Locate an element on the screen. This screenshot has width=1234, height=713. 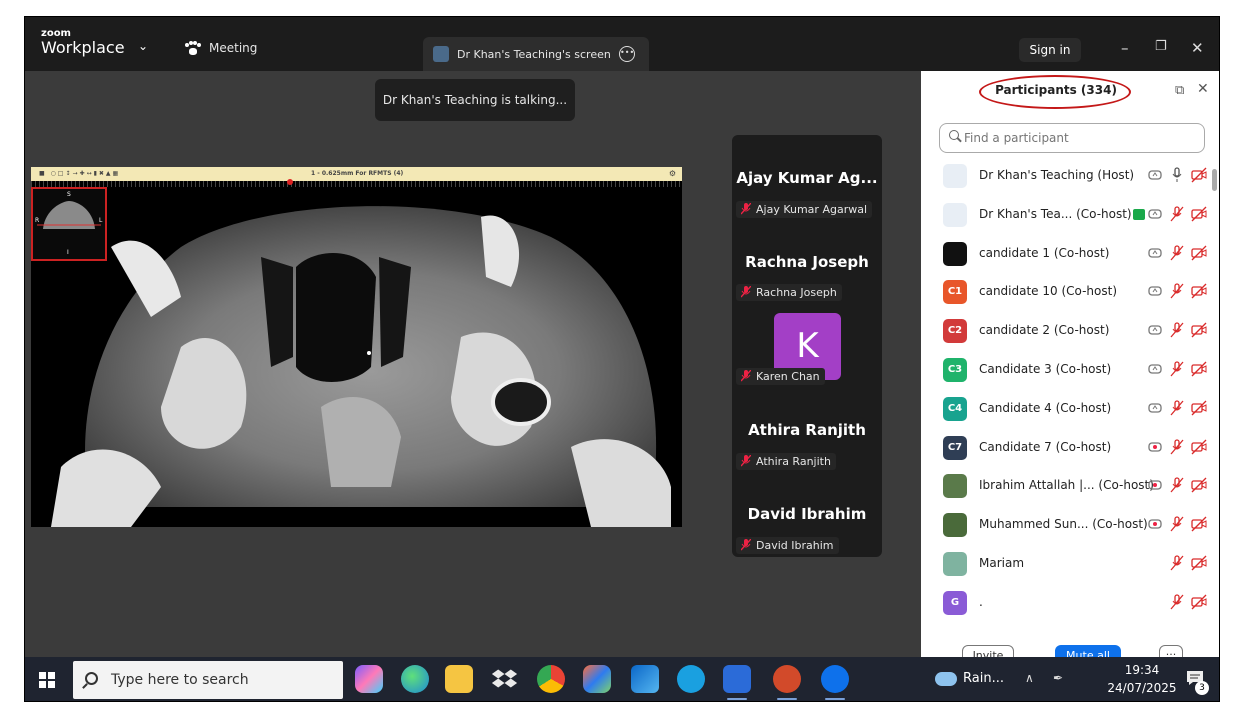
word-icon is located at coordinates (737, 682).